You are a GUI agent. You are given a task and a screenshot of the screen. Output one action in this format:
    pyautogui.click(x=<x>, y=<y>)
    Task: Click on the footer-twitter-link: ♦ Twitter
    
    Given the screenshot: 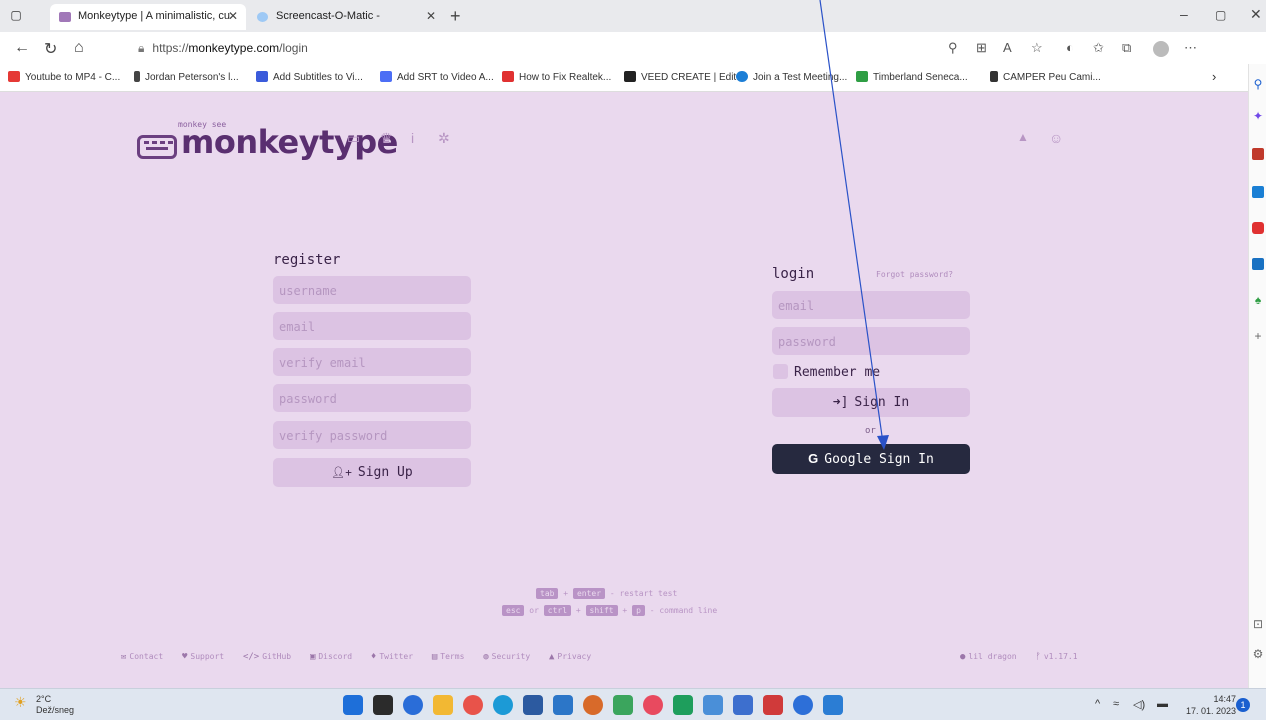 What is the action you would take?
    pyautogui.click(x=392, y=657)
    